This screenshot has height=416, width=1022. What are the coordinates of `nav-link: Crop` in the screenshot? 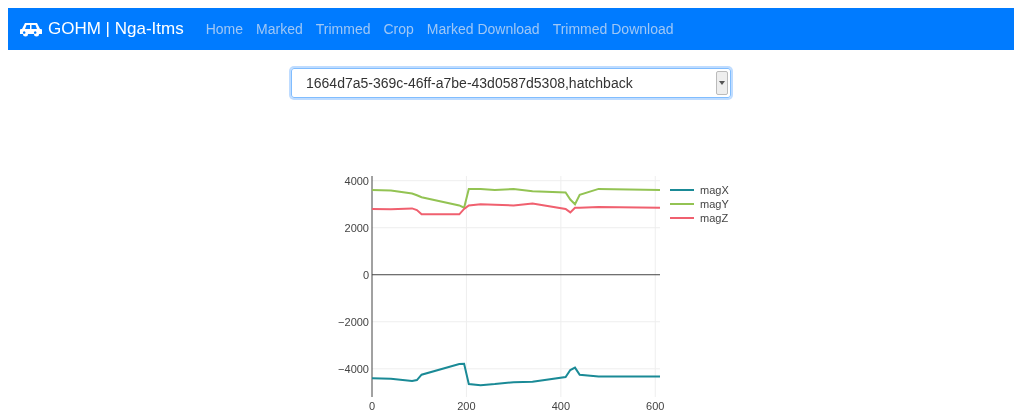 It's located at (398, 29).